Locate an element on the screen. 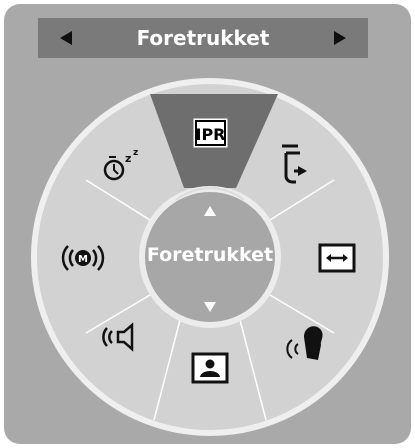 The width and height of the screenshot is (415, 448). aspect-ratio-icon is located at coordinates (337, 258).